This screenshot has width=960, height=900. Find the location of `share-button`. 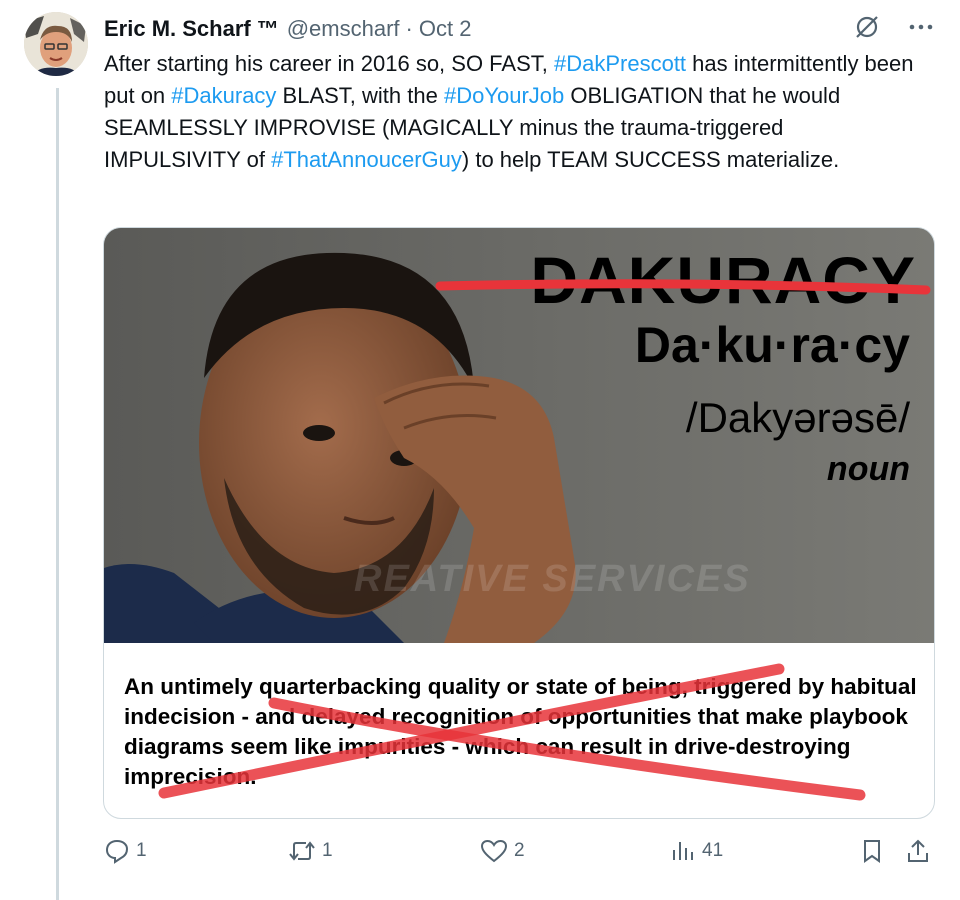

share-button is located at coordinates (918, 851).